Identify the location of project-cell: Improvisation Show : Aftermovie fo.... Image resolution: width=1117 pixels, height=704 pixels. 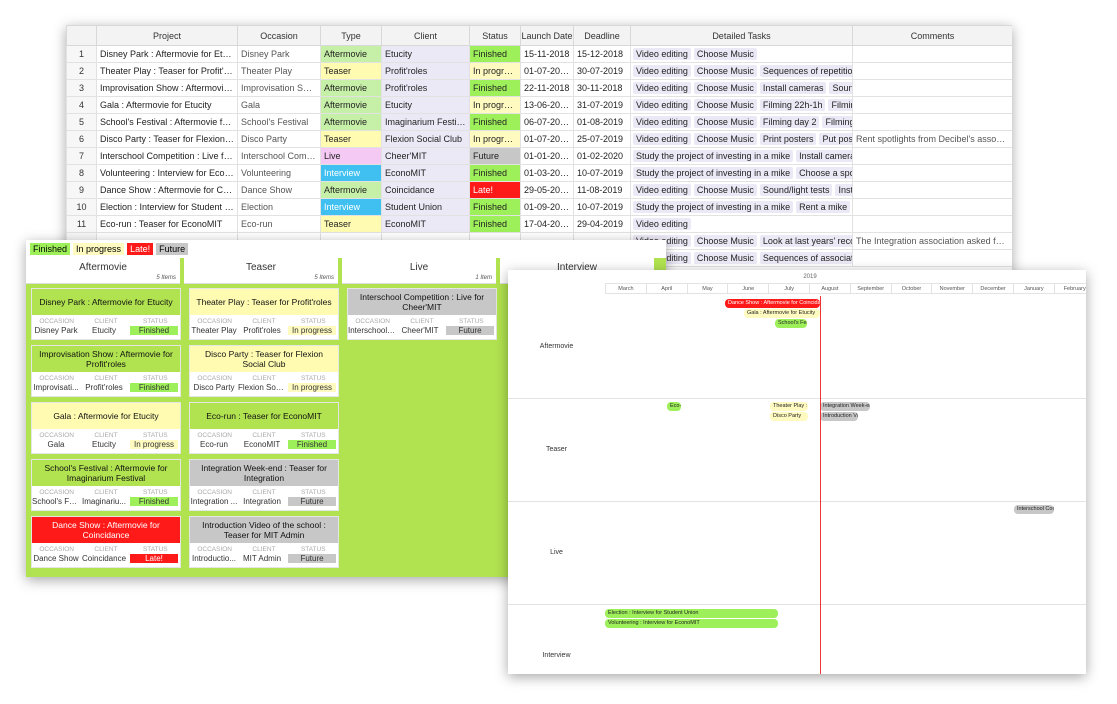
(167, 88).